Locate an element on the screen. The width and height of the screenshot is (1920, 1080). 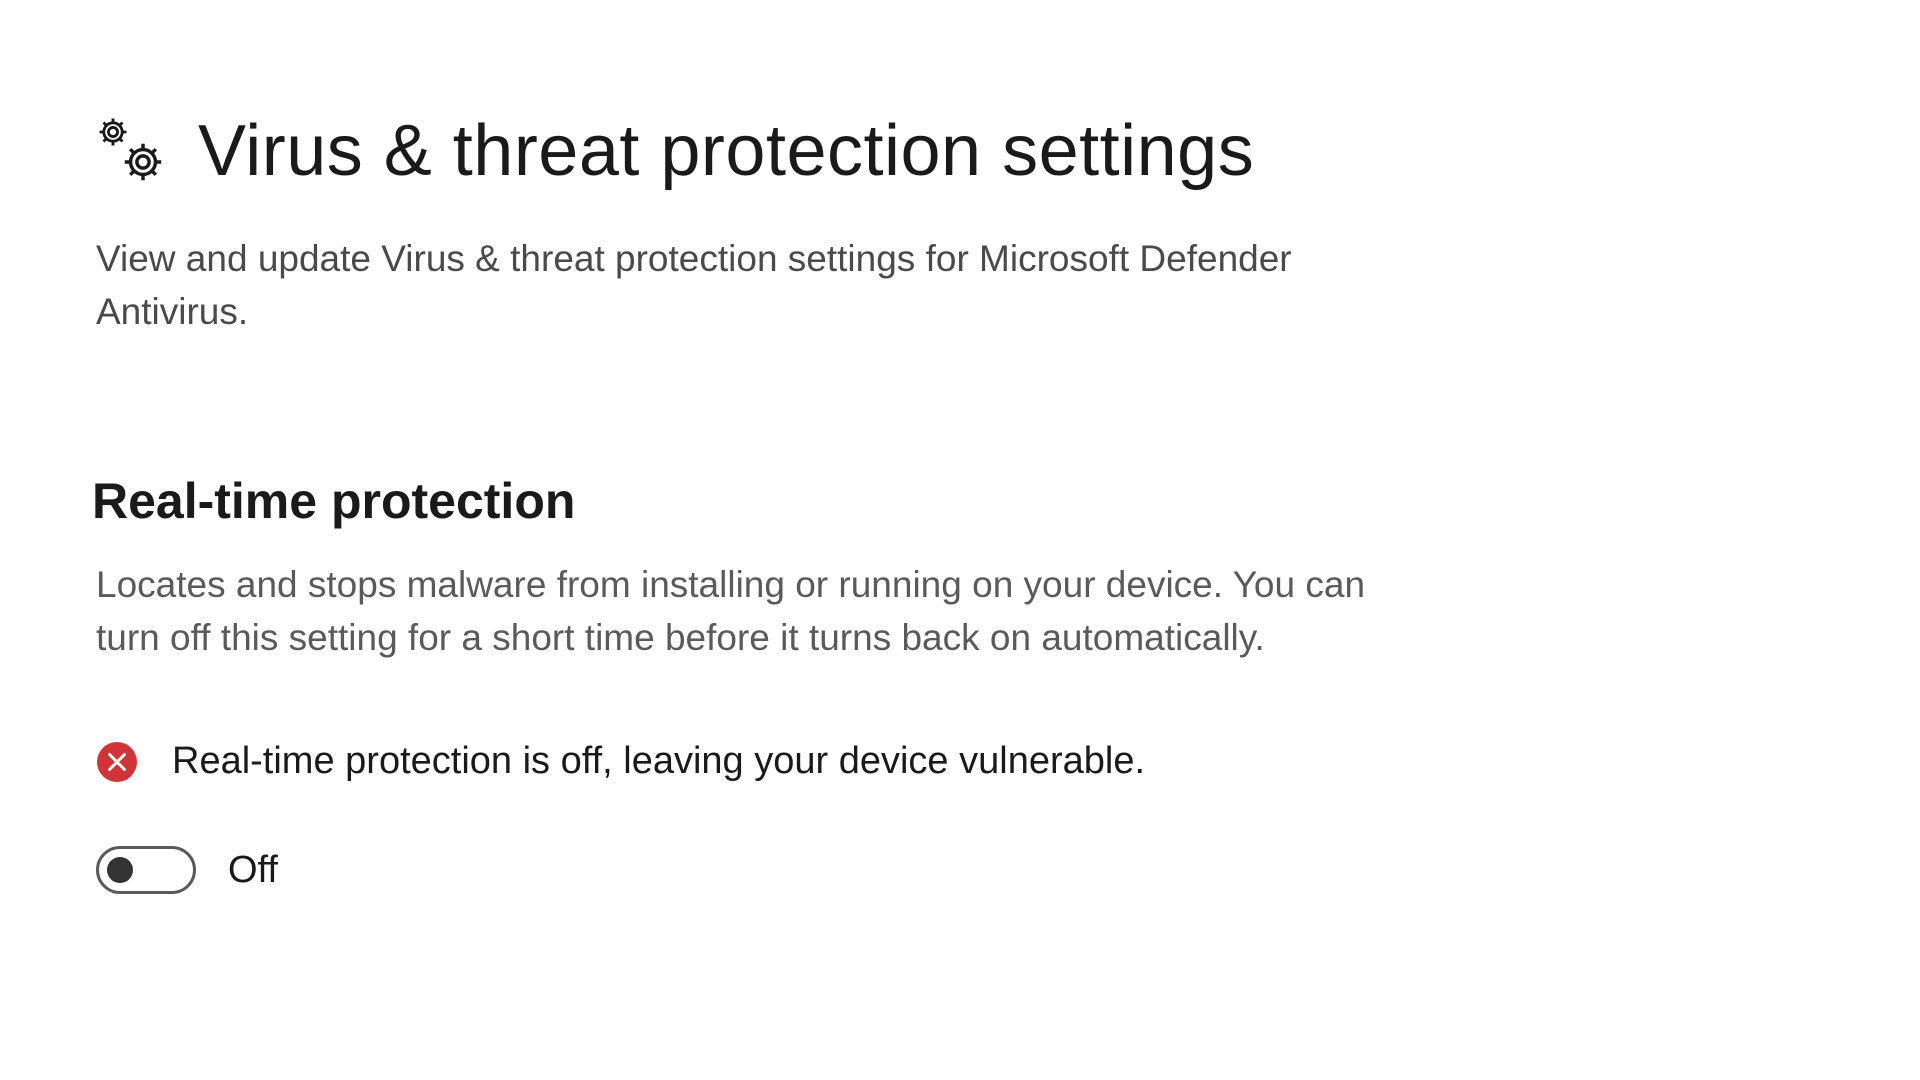
toggle-state-label: Off is located at coordinates (253, 869).